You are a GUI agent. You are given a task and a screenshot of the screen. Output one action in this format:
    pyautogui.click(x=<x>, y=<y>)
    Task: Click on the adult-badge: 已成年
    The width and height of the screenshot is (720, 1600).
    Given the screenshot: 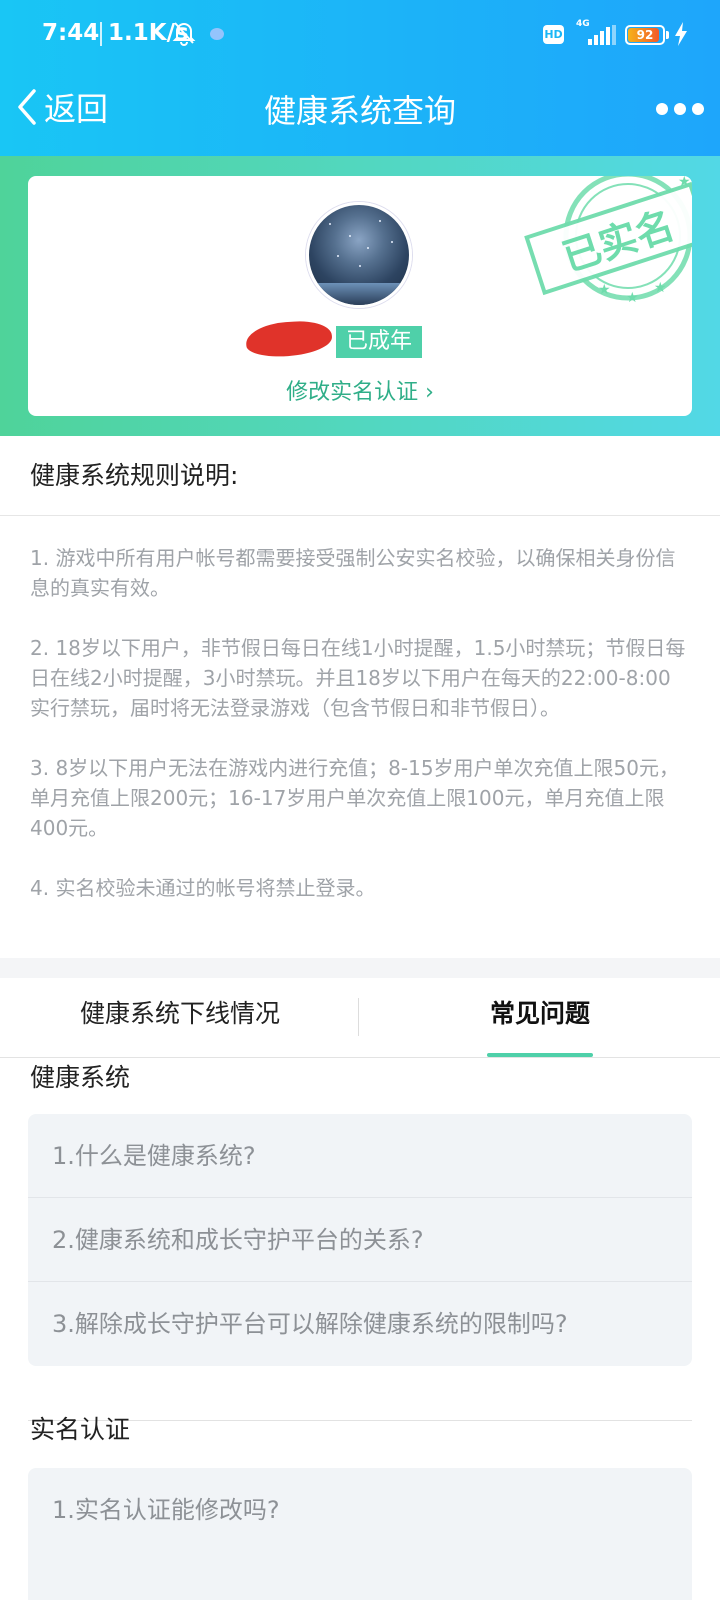 What is the action you would take?
    pyautogui.click(x=379, y=342)
    